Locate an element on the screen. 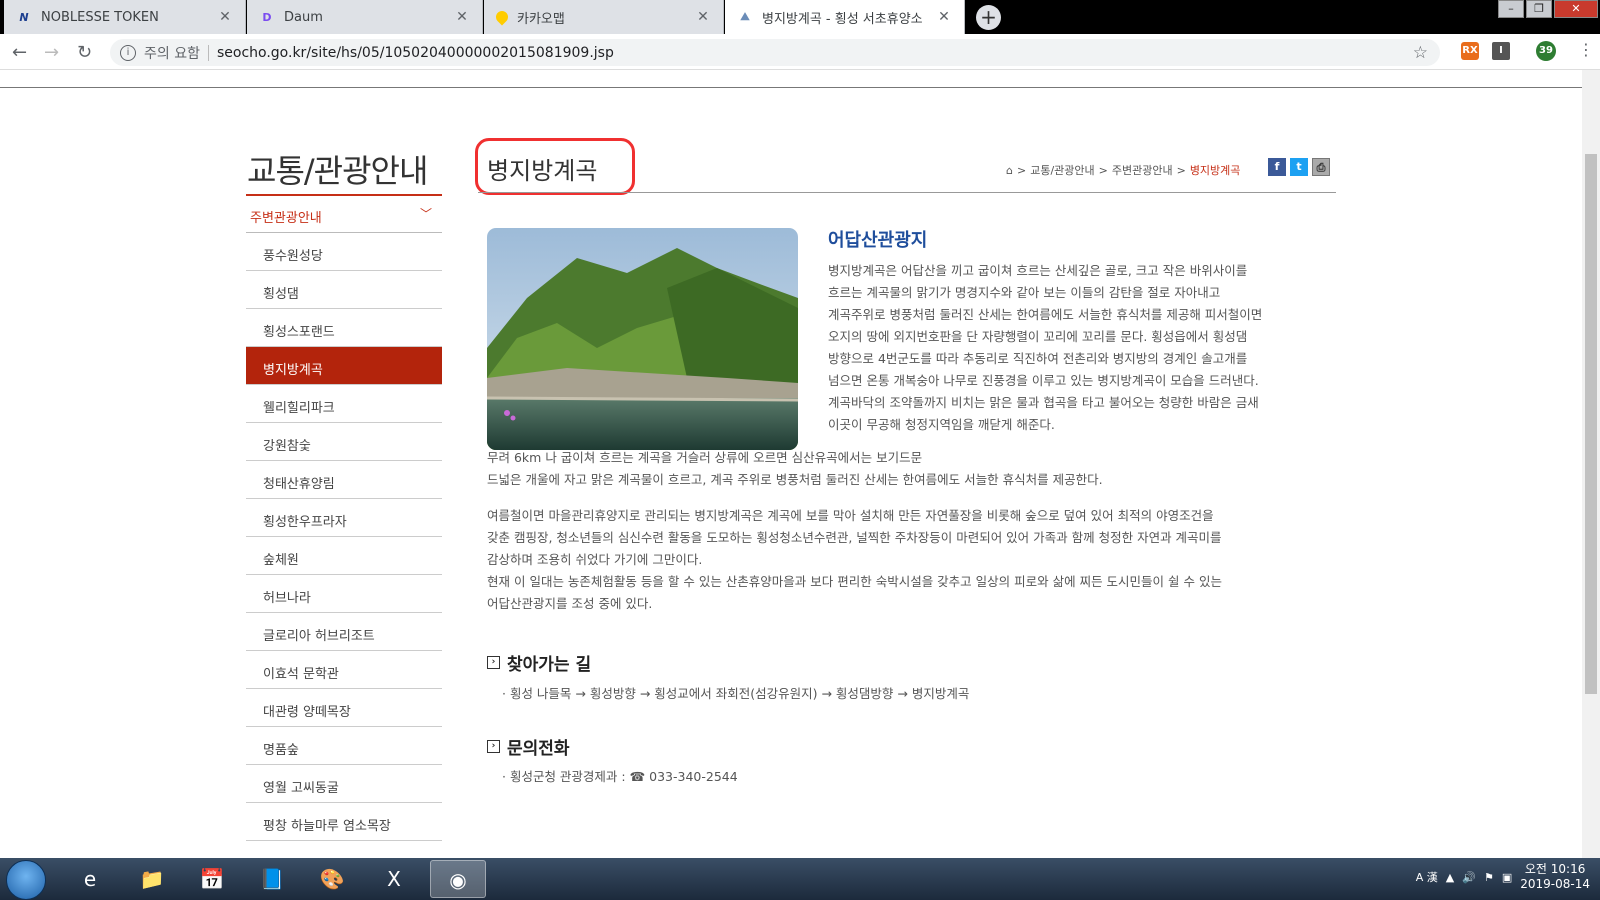  flag-icon: ⚑ is located at coordinates (1489, 877).